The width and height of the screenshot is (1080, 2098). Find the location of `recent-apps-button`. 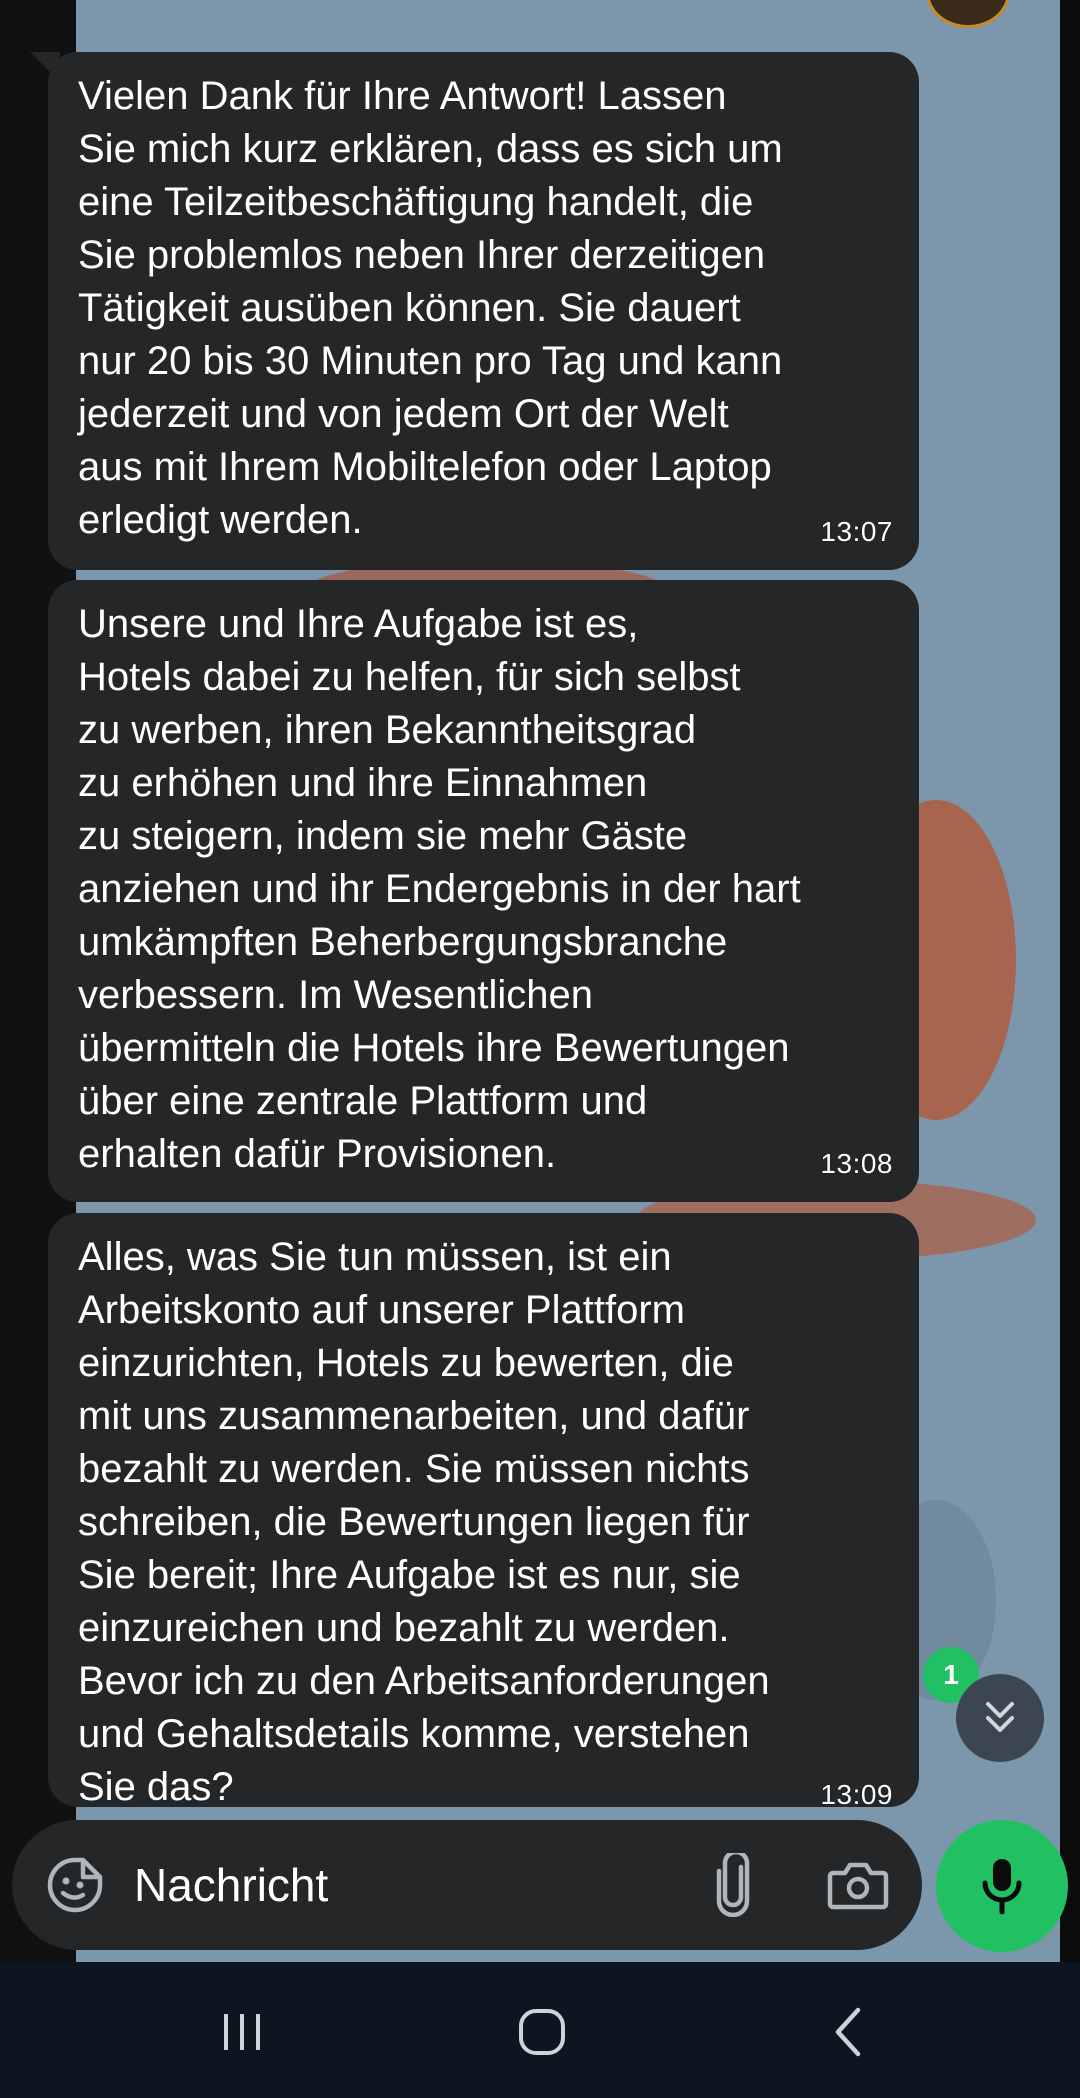

recent-apps-button is located at coordinates (242, 2032).